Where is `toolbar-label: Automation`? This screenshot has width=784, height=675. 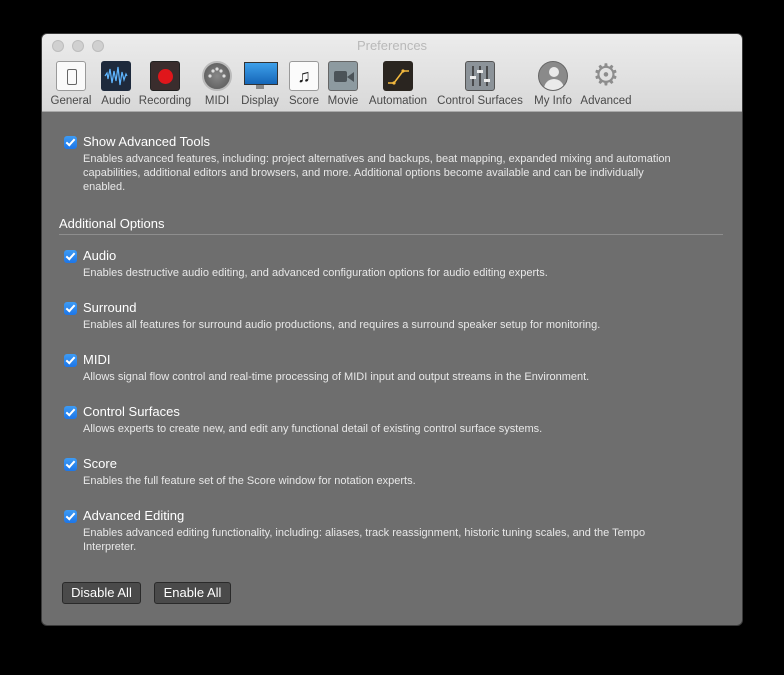
toolbar-label: Automation is located at coordinates (398, 101).